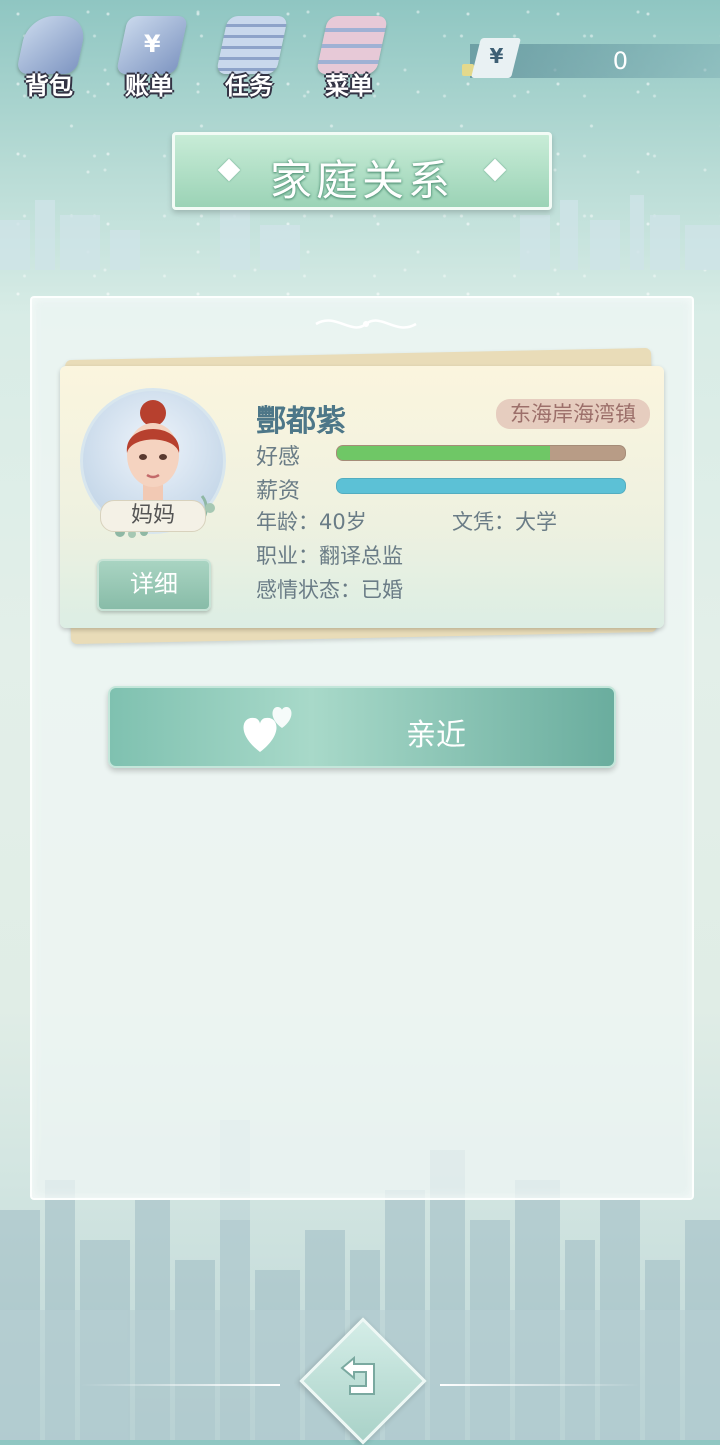 Image resolution: width=720 pixels, height=1445 pixels. Describe the element at coordinates (49, 55) in the screenshot. I see `backpack-button: 背包` at that location.